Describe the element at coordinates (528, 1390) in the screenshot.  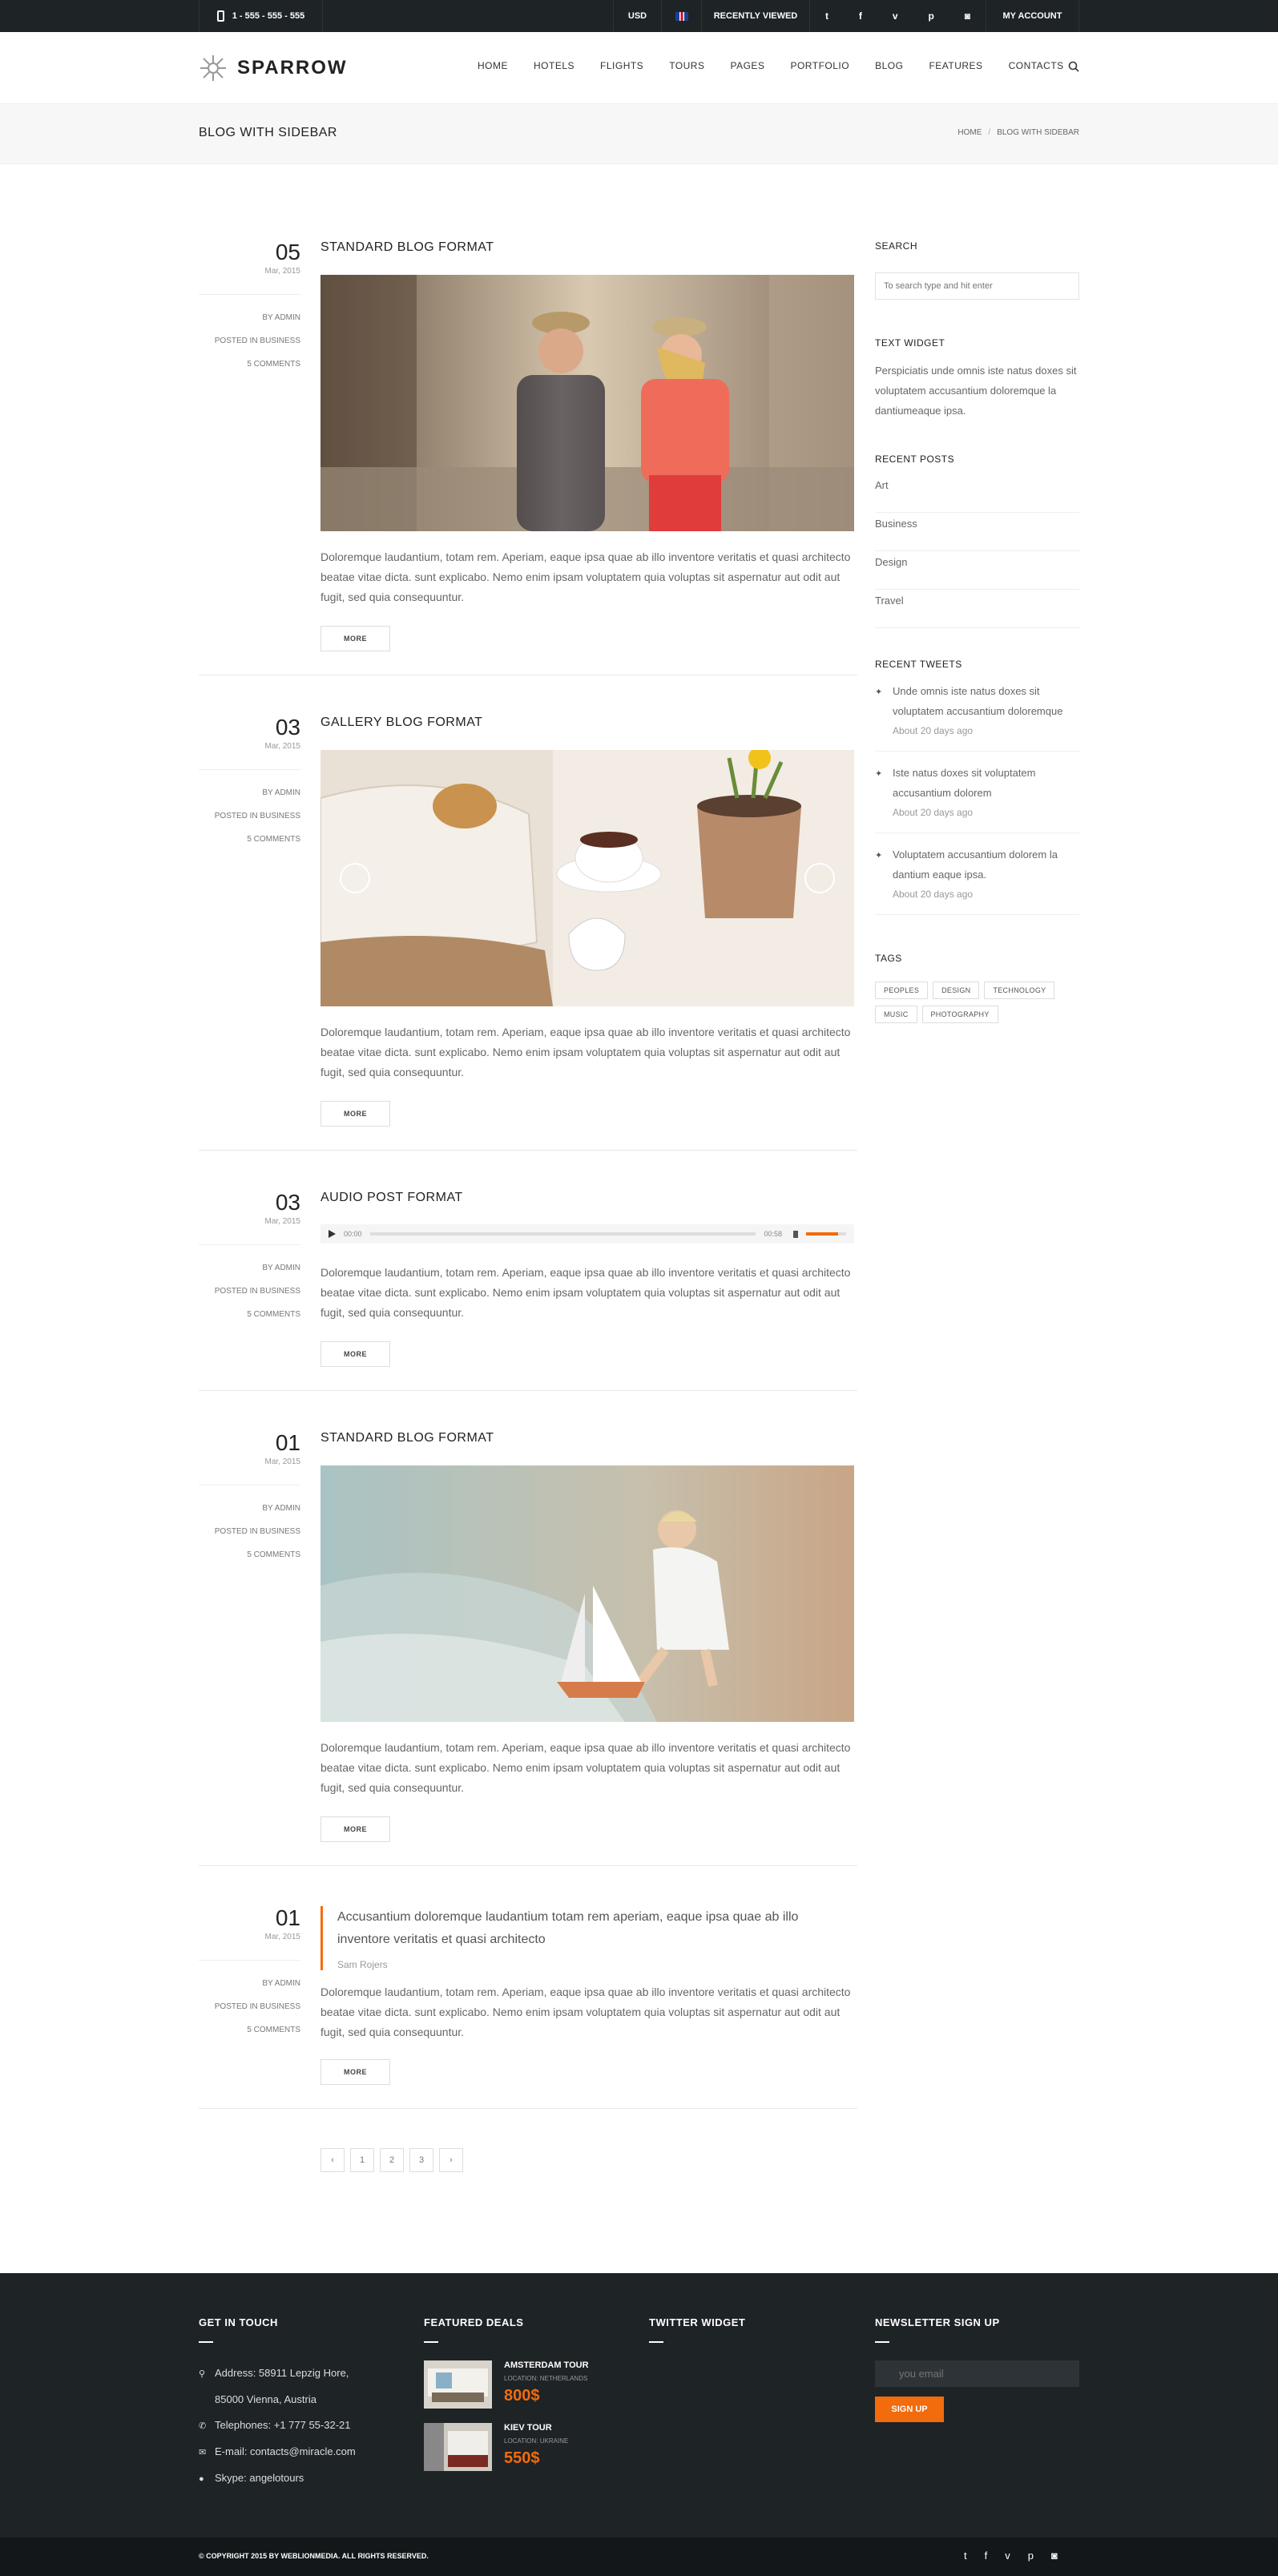
I see `post-divider` at that location.